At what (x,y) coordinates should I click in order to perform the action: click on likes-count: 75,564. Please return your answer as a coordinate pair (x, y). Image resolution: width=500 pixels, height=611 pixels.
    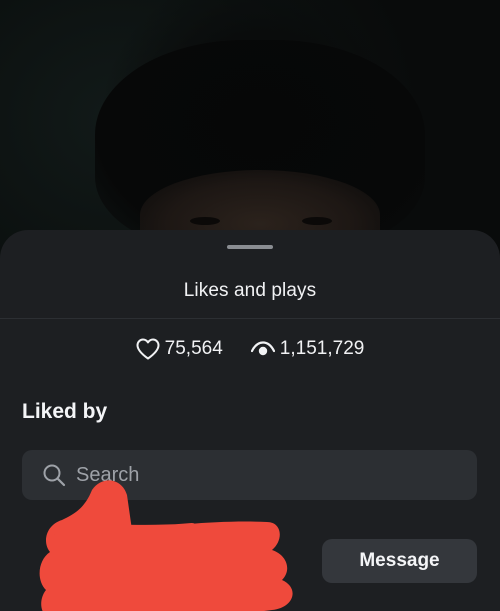
    Looking at the image, I should click on (193, 348).